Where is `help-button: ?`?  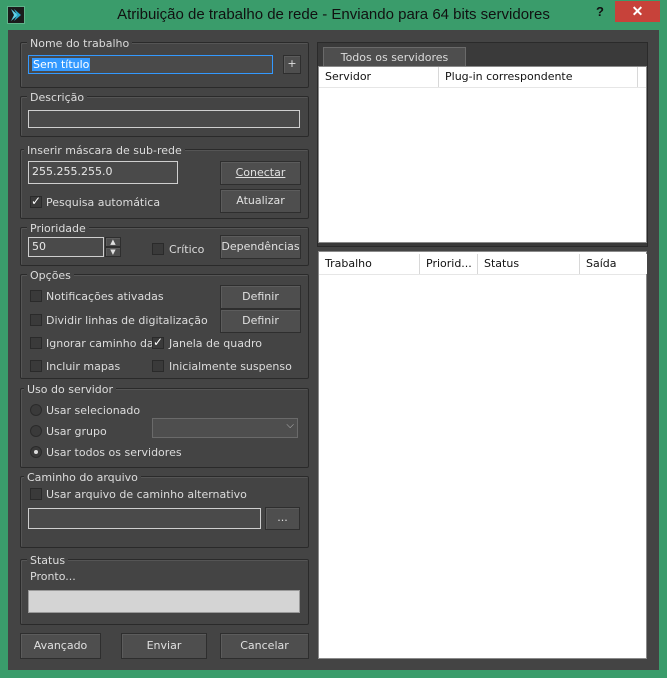
help-button: ? is located at coordinates (600, 12).